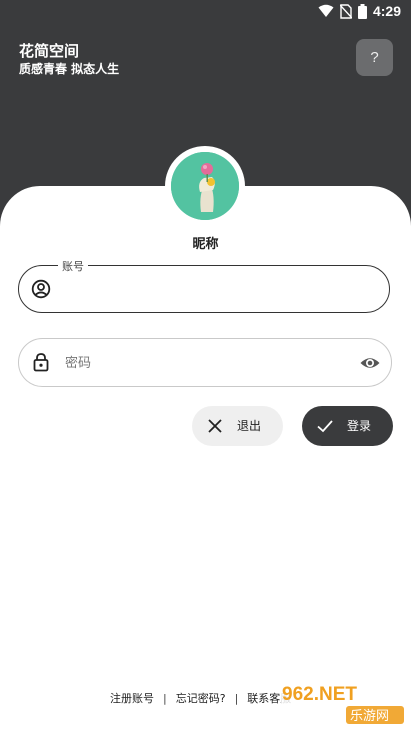 This screenshot has width=411, height=730. I want to click on watermark-logo: 962.NET 乐游网, so click(342, 704).